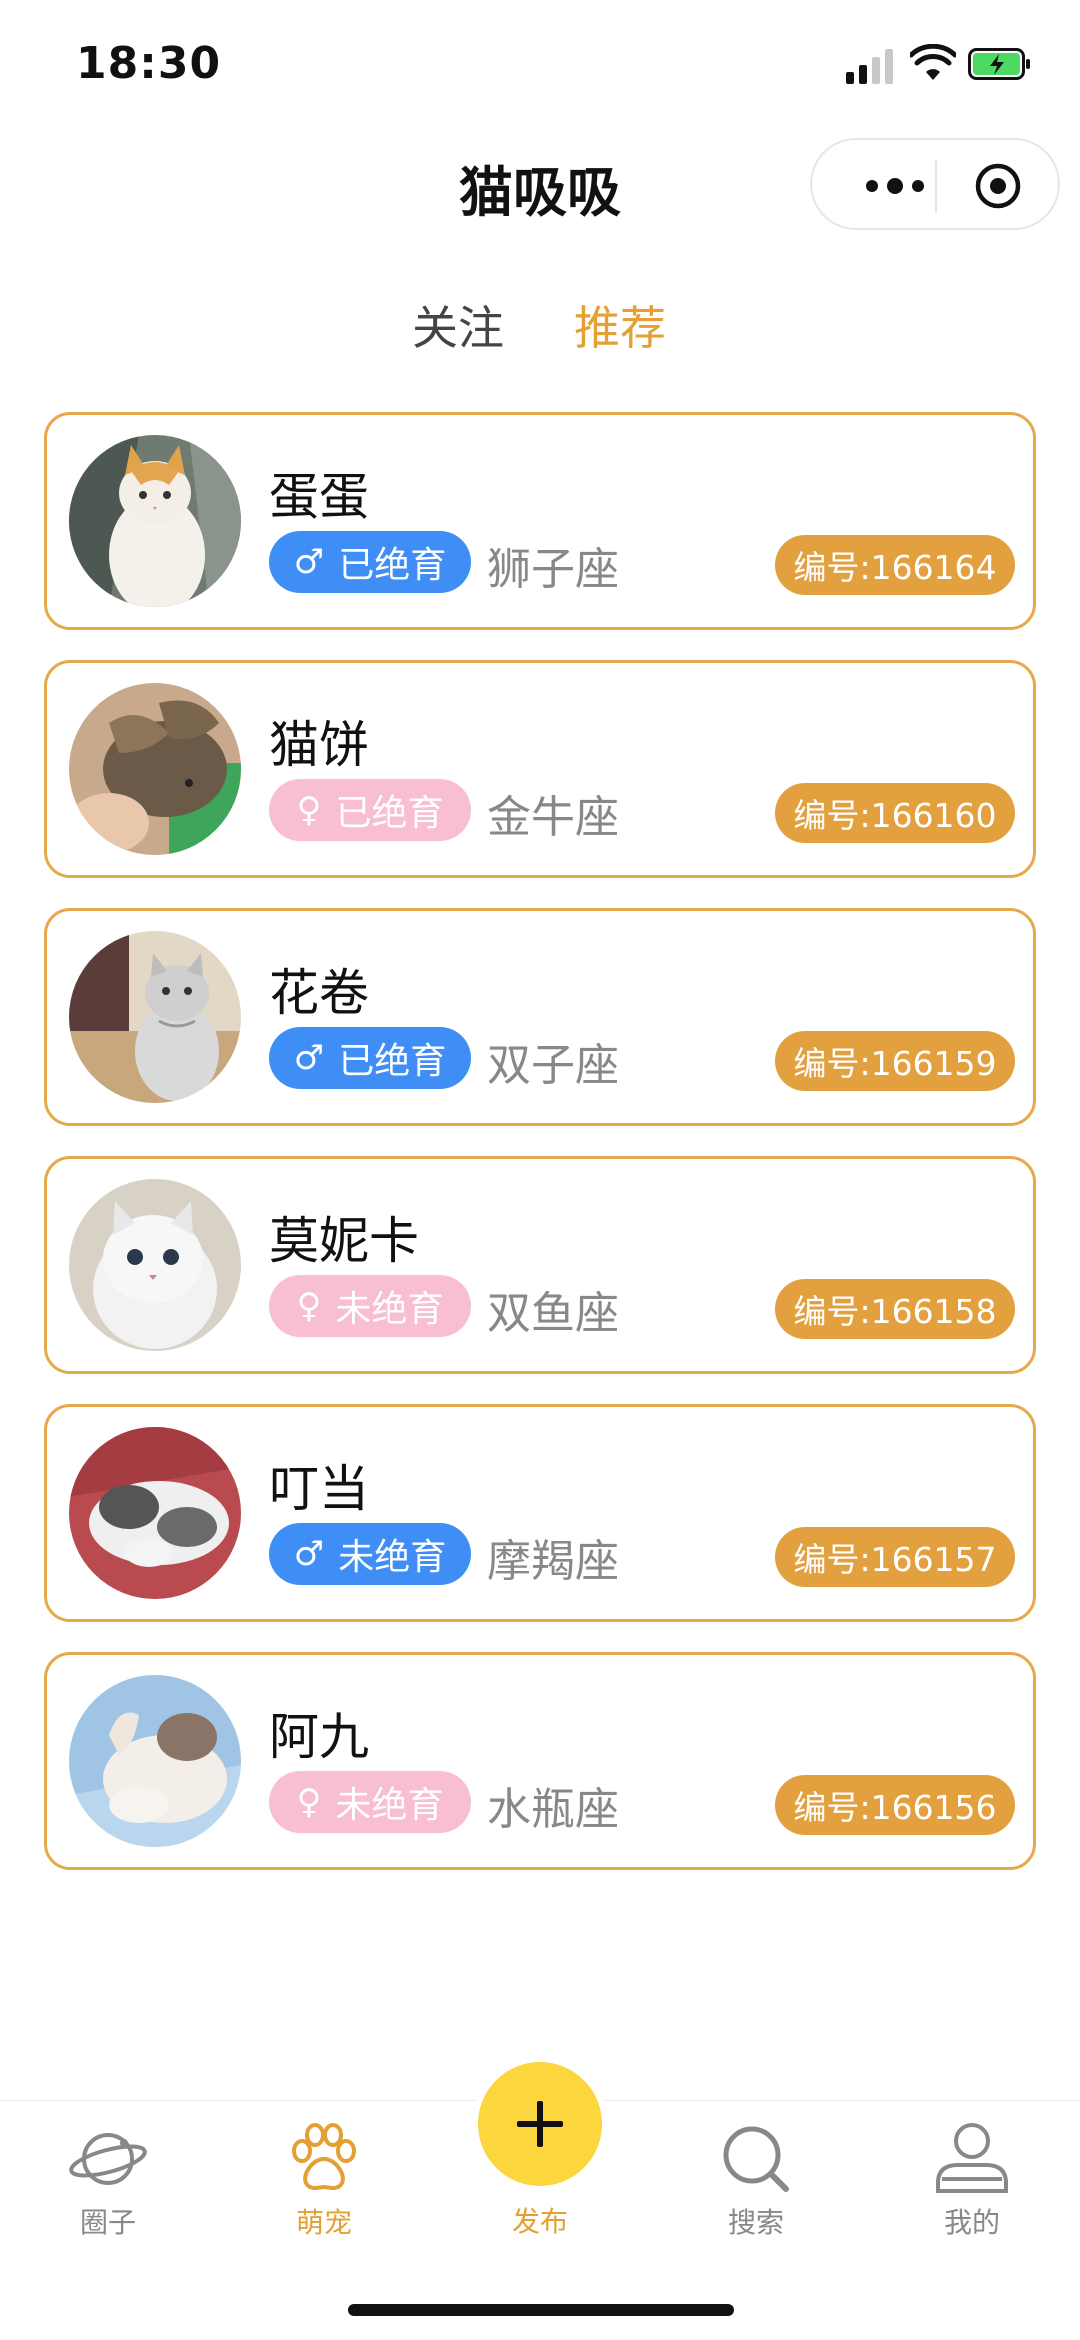  I want to click on pet-card: 花卷 ♂ 已绝育 双子座 编号:166159, so click(540, 1017).